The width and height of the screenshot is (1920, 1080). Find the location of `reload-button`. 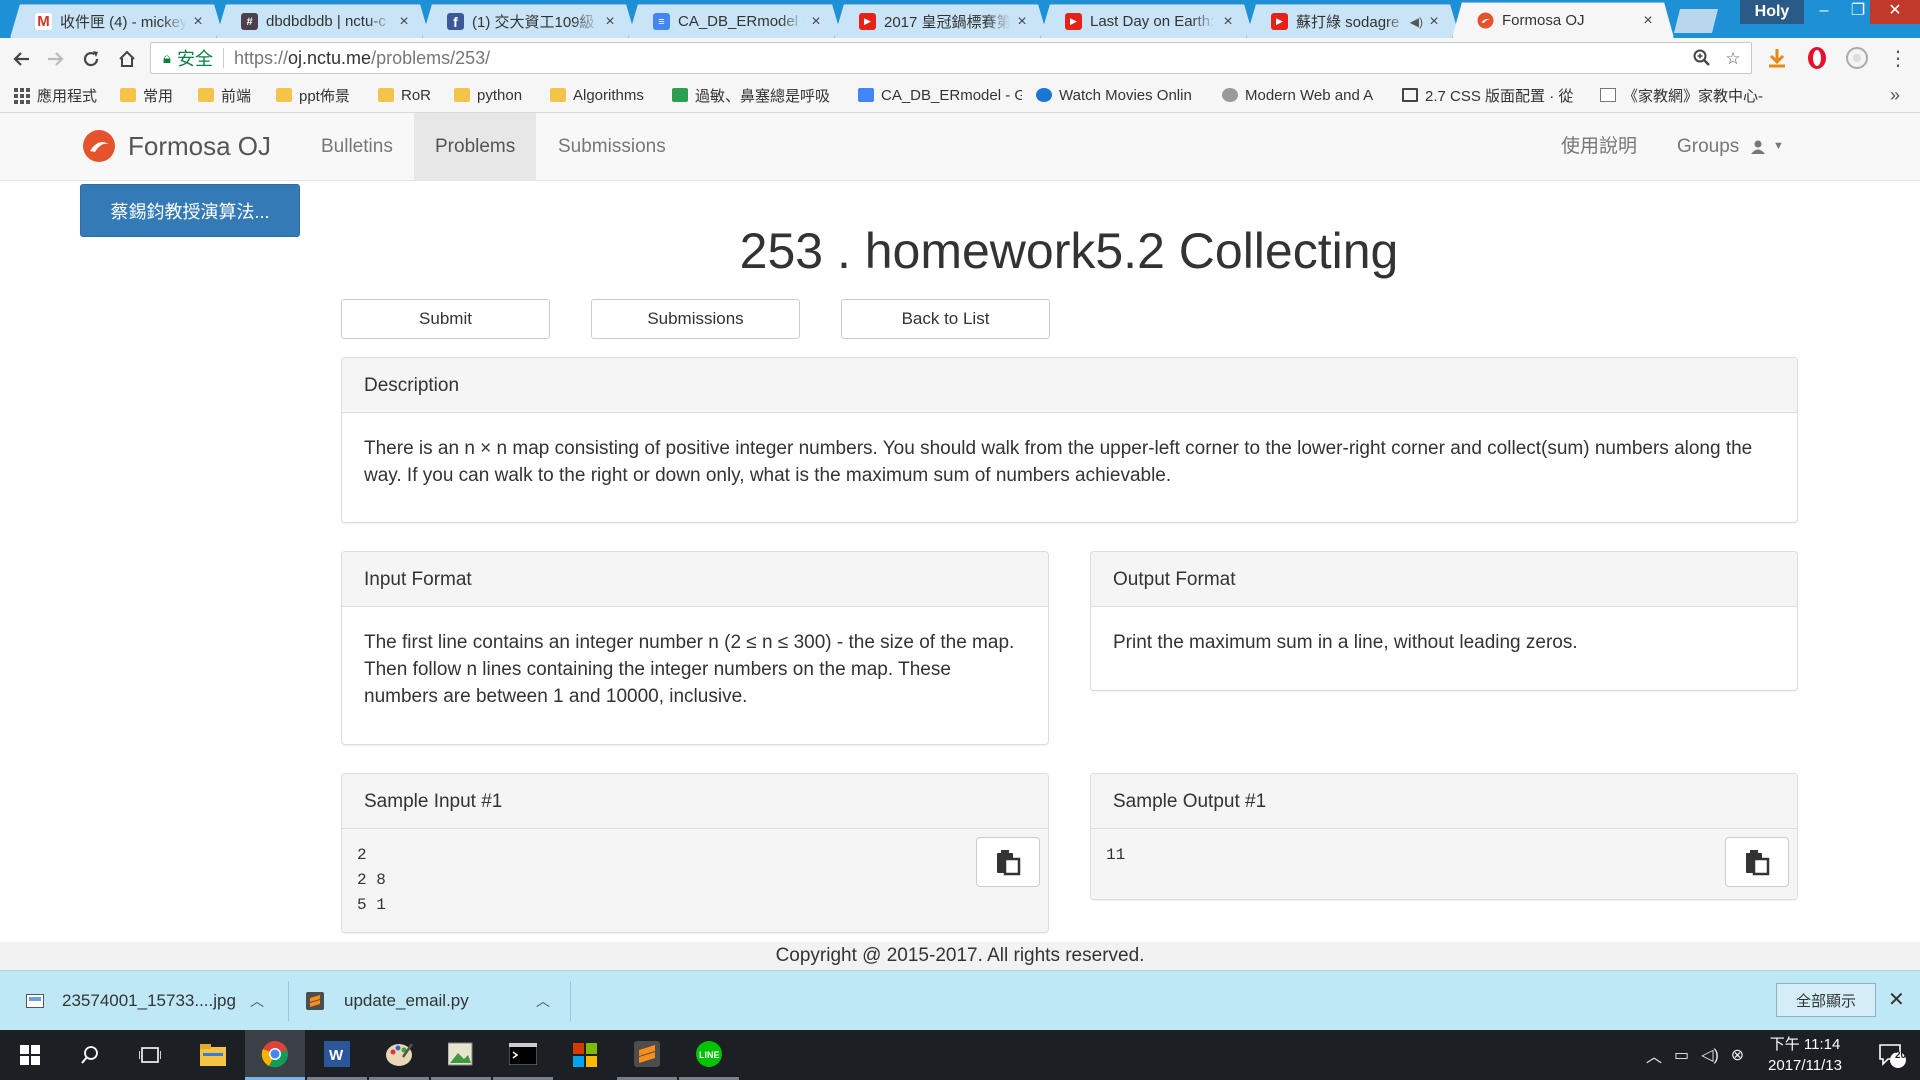

reload-button is located at coordinates (91, 59).